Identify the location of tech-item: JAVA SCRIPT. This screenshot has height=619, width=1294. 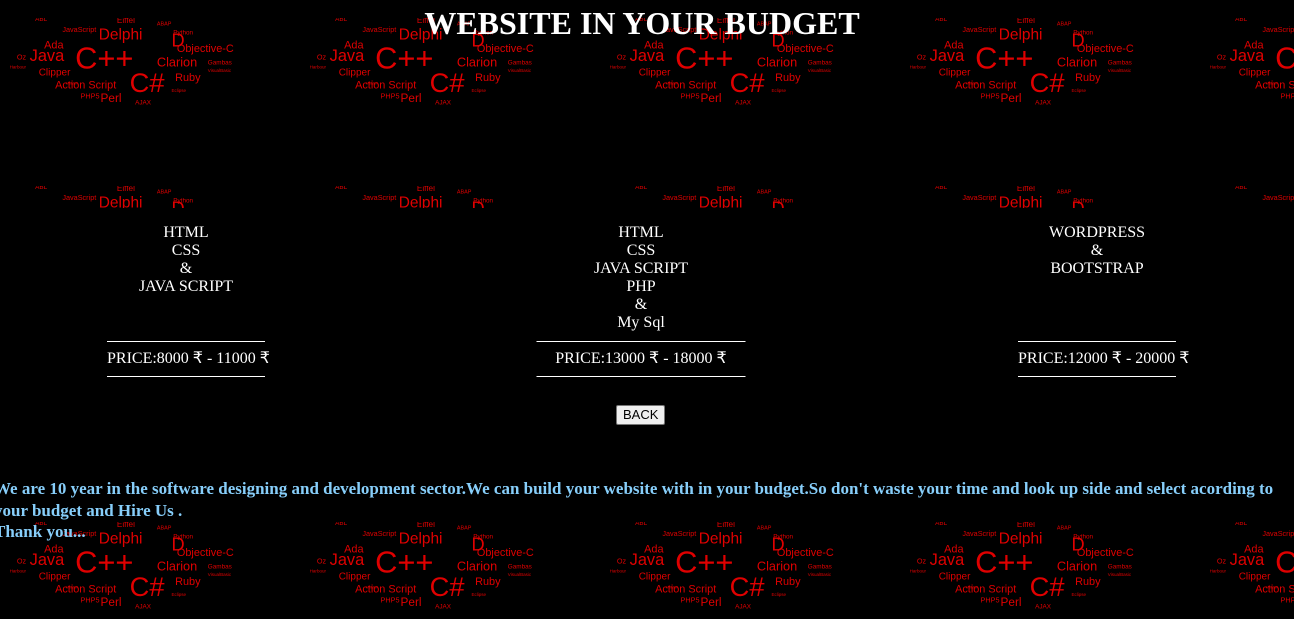
(186, 286).